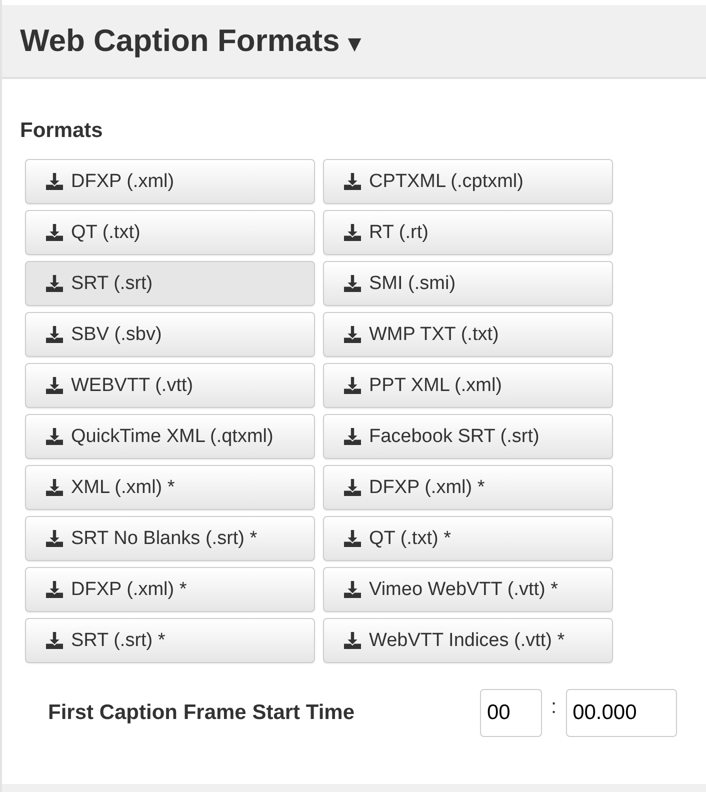 Image resolution: width=706 pixels, height=792 pixels. I want to click on download-button: Facebook SRT (.srt), so click(468, 436).